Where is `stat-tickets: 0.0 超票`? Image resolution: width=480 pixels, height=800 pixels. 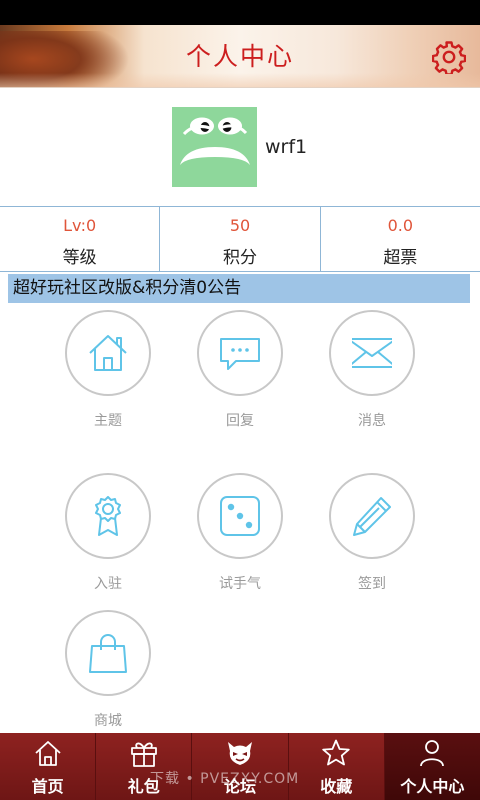 stat-tickets: 0.0 超票 is located at coordinates (400, 239).